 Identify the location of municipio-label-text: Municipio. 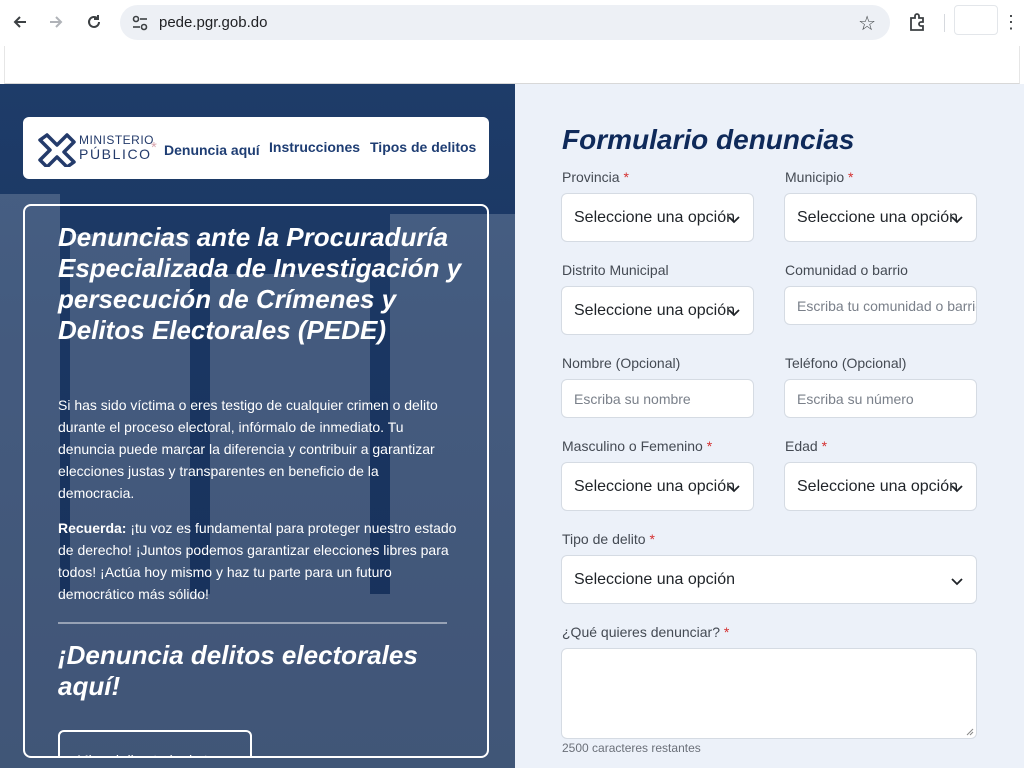
(815, 177).